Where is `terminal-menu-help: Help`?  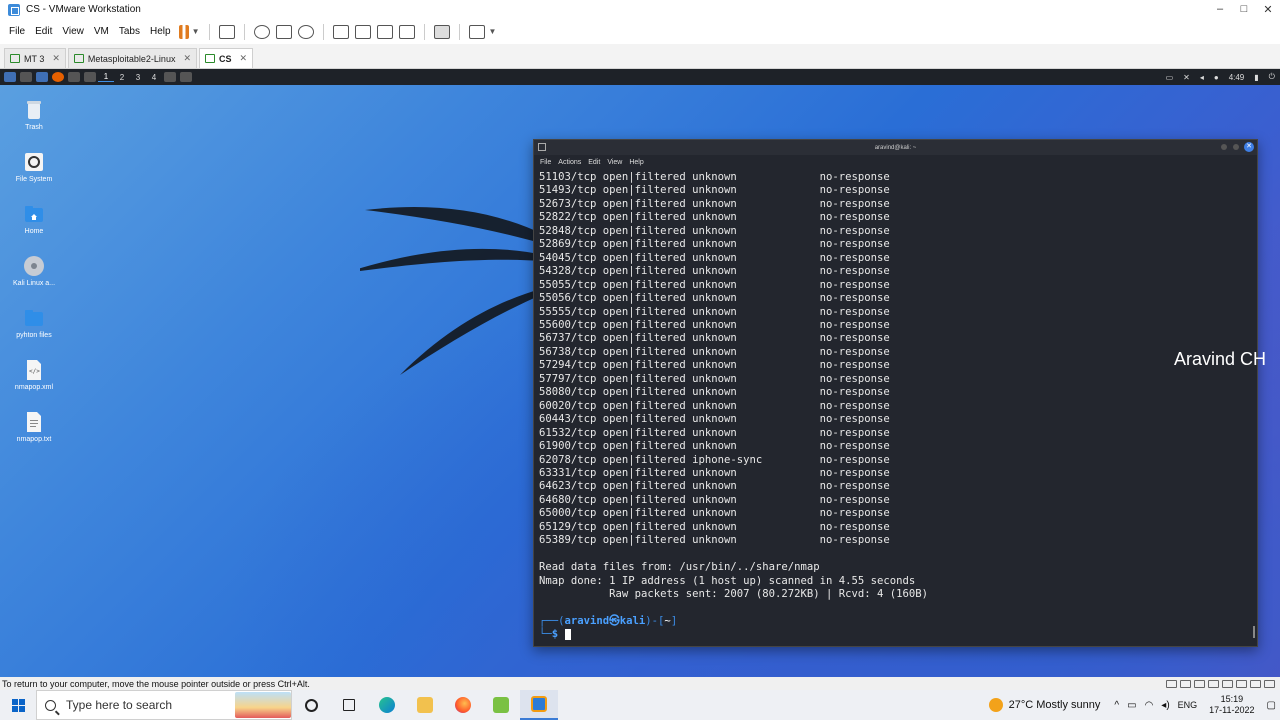
terminal-menu-help: Help is located at coordinates (636, 162).